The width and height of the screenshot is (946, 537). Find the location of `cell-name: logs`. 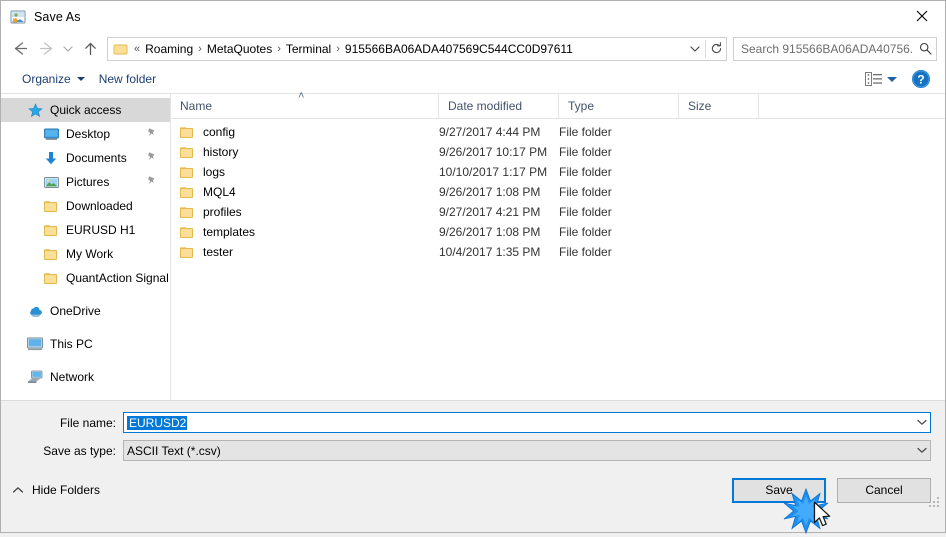

cell-name: logs is located at coordinates (305, 172).